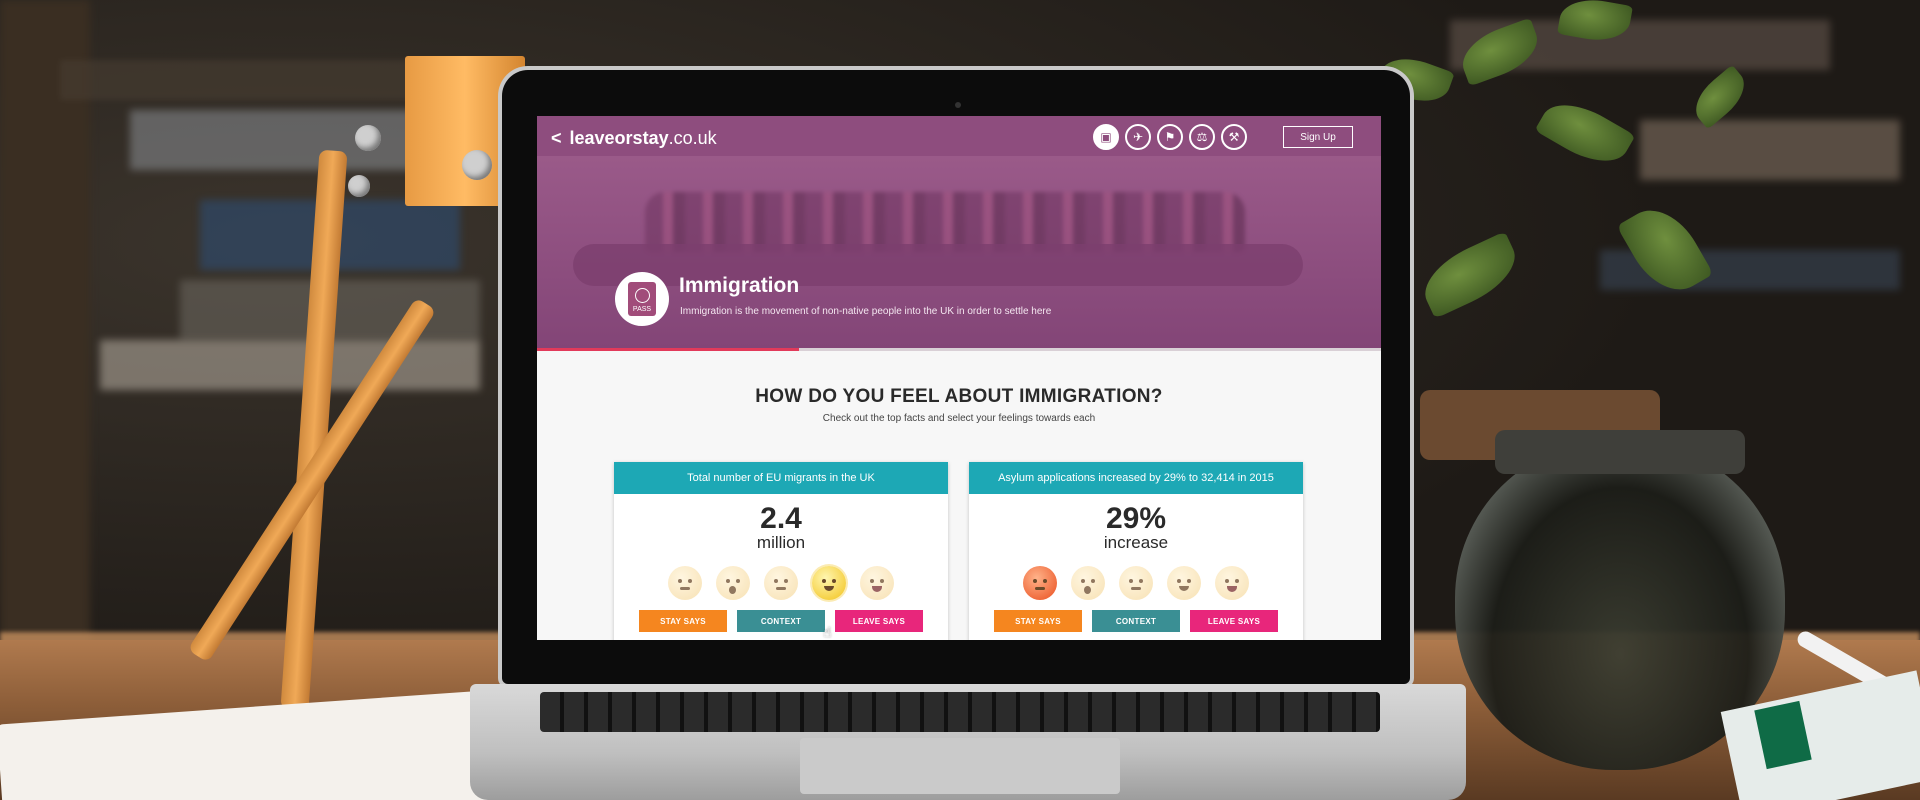 The height and width of the screenshot is (800, 1920). Describe the element at coordinates (692, 138) in the screenshot. I see `brand-domain: .co.uk` at that location.